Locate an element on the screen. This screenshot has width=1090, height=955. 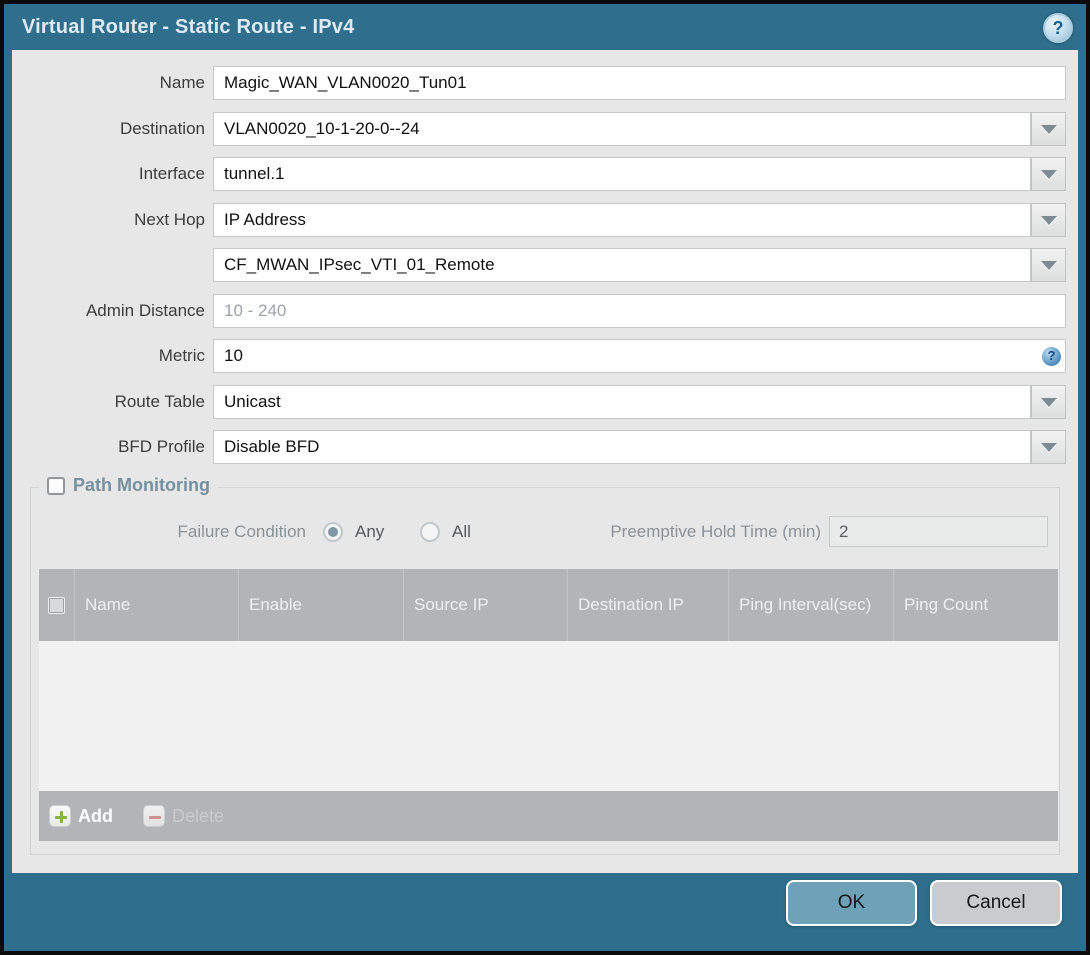
next-hop-address-dropdown-button is located at coordinates (1048, 265).